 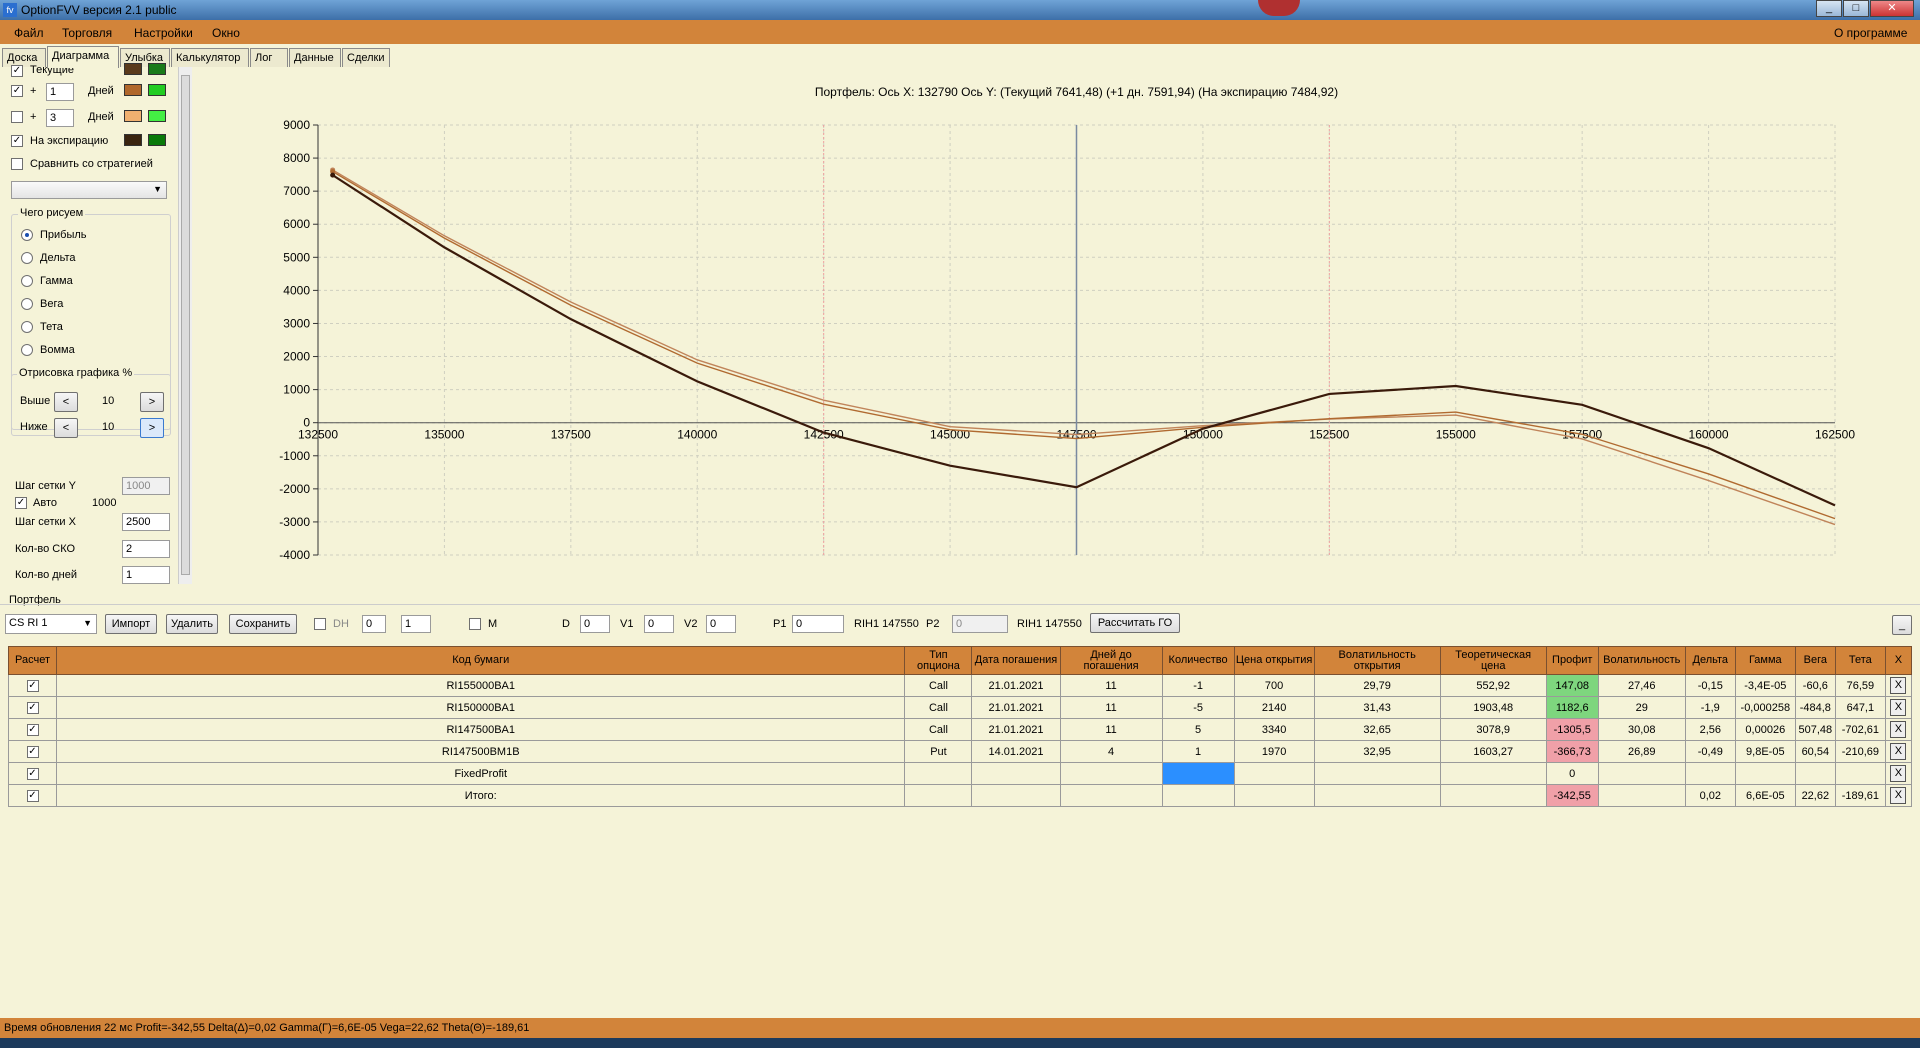 What do you see at coordinates (51, 624) in the screenshot?
I see `portfolio-select: CS RI 1 ▼` at bounding box center [51, 624].